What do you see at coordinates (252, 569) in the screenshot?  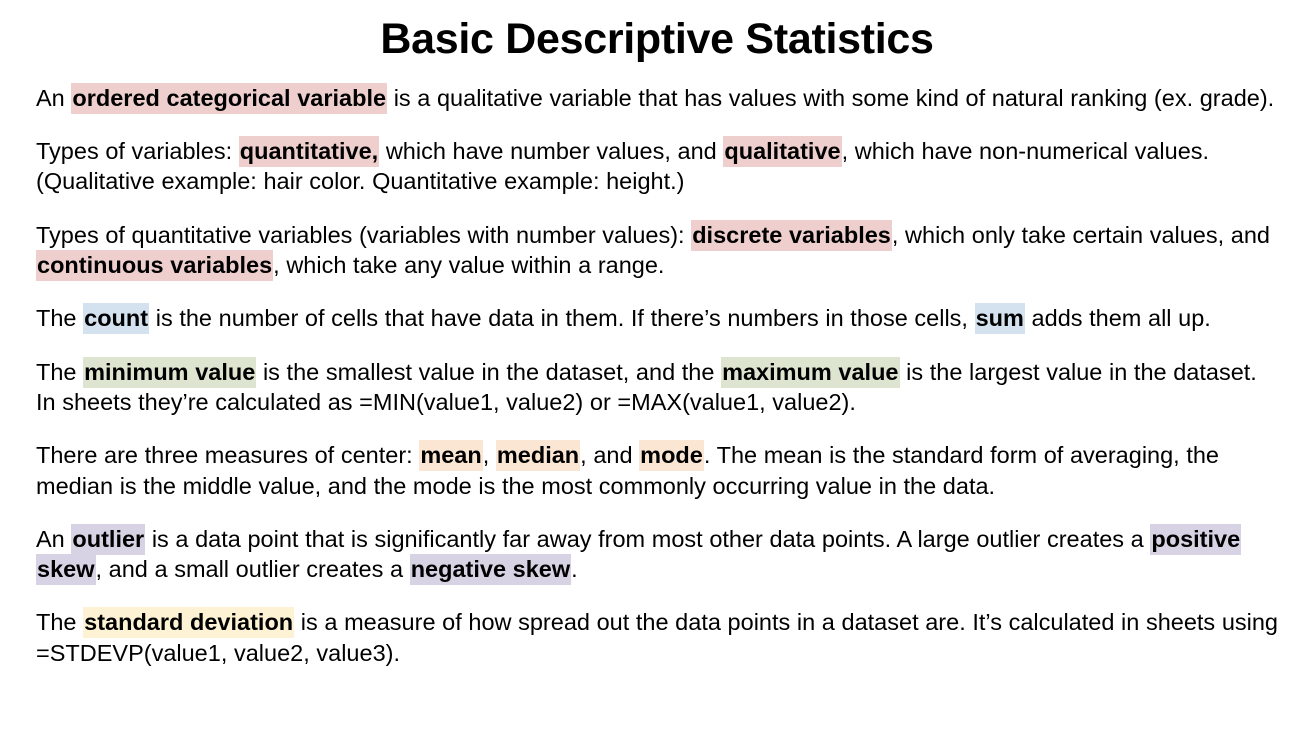 I see `text-run: , and a small outlier creates a` at bounding box center [252, 569].